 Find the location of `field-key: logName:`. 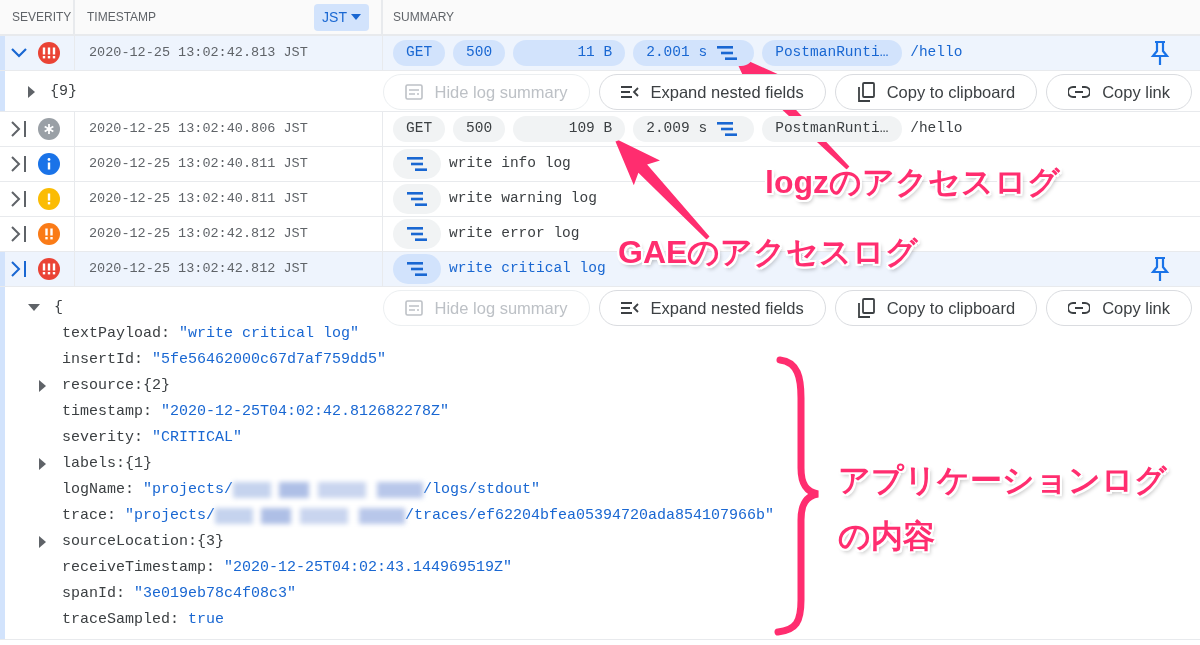

field-key: logName: is located at coordinates (98, 490).